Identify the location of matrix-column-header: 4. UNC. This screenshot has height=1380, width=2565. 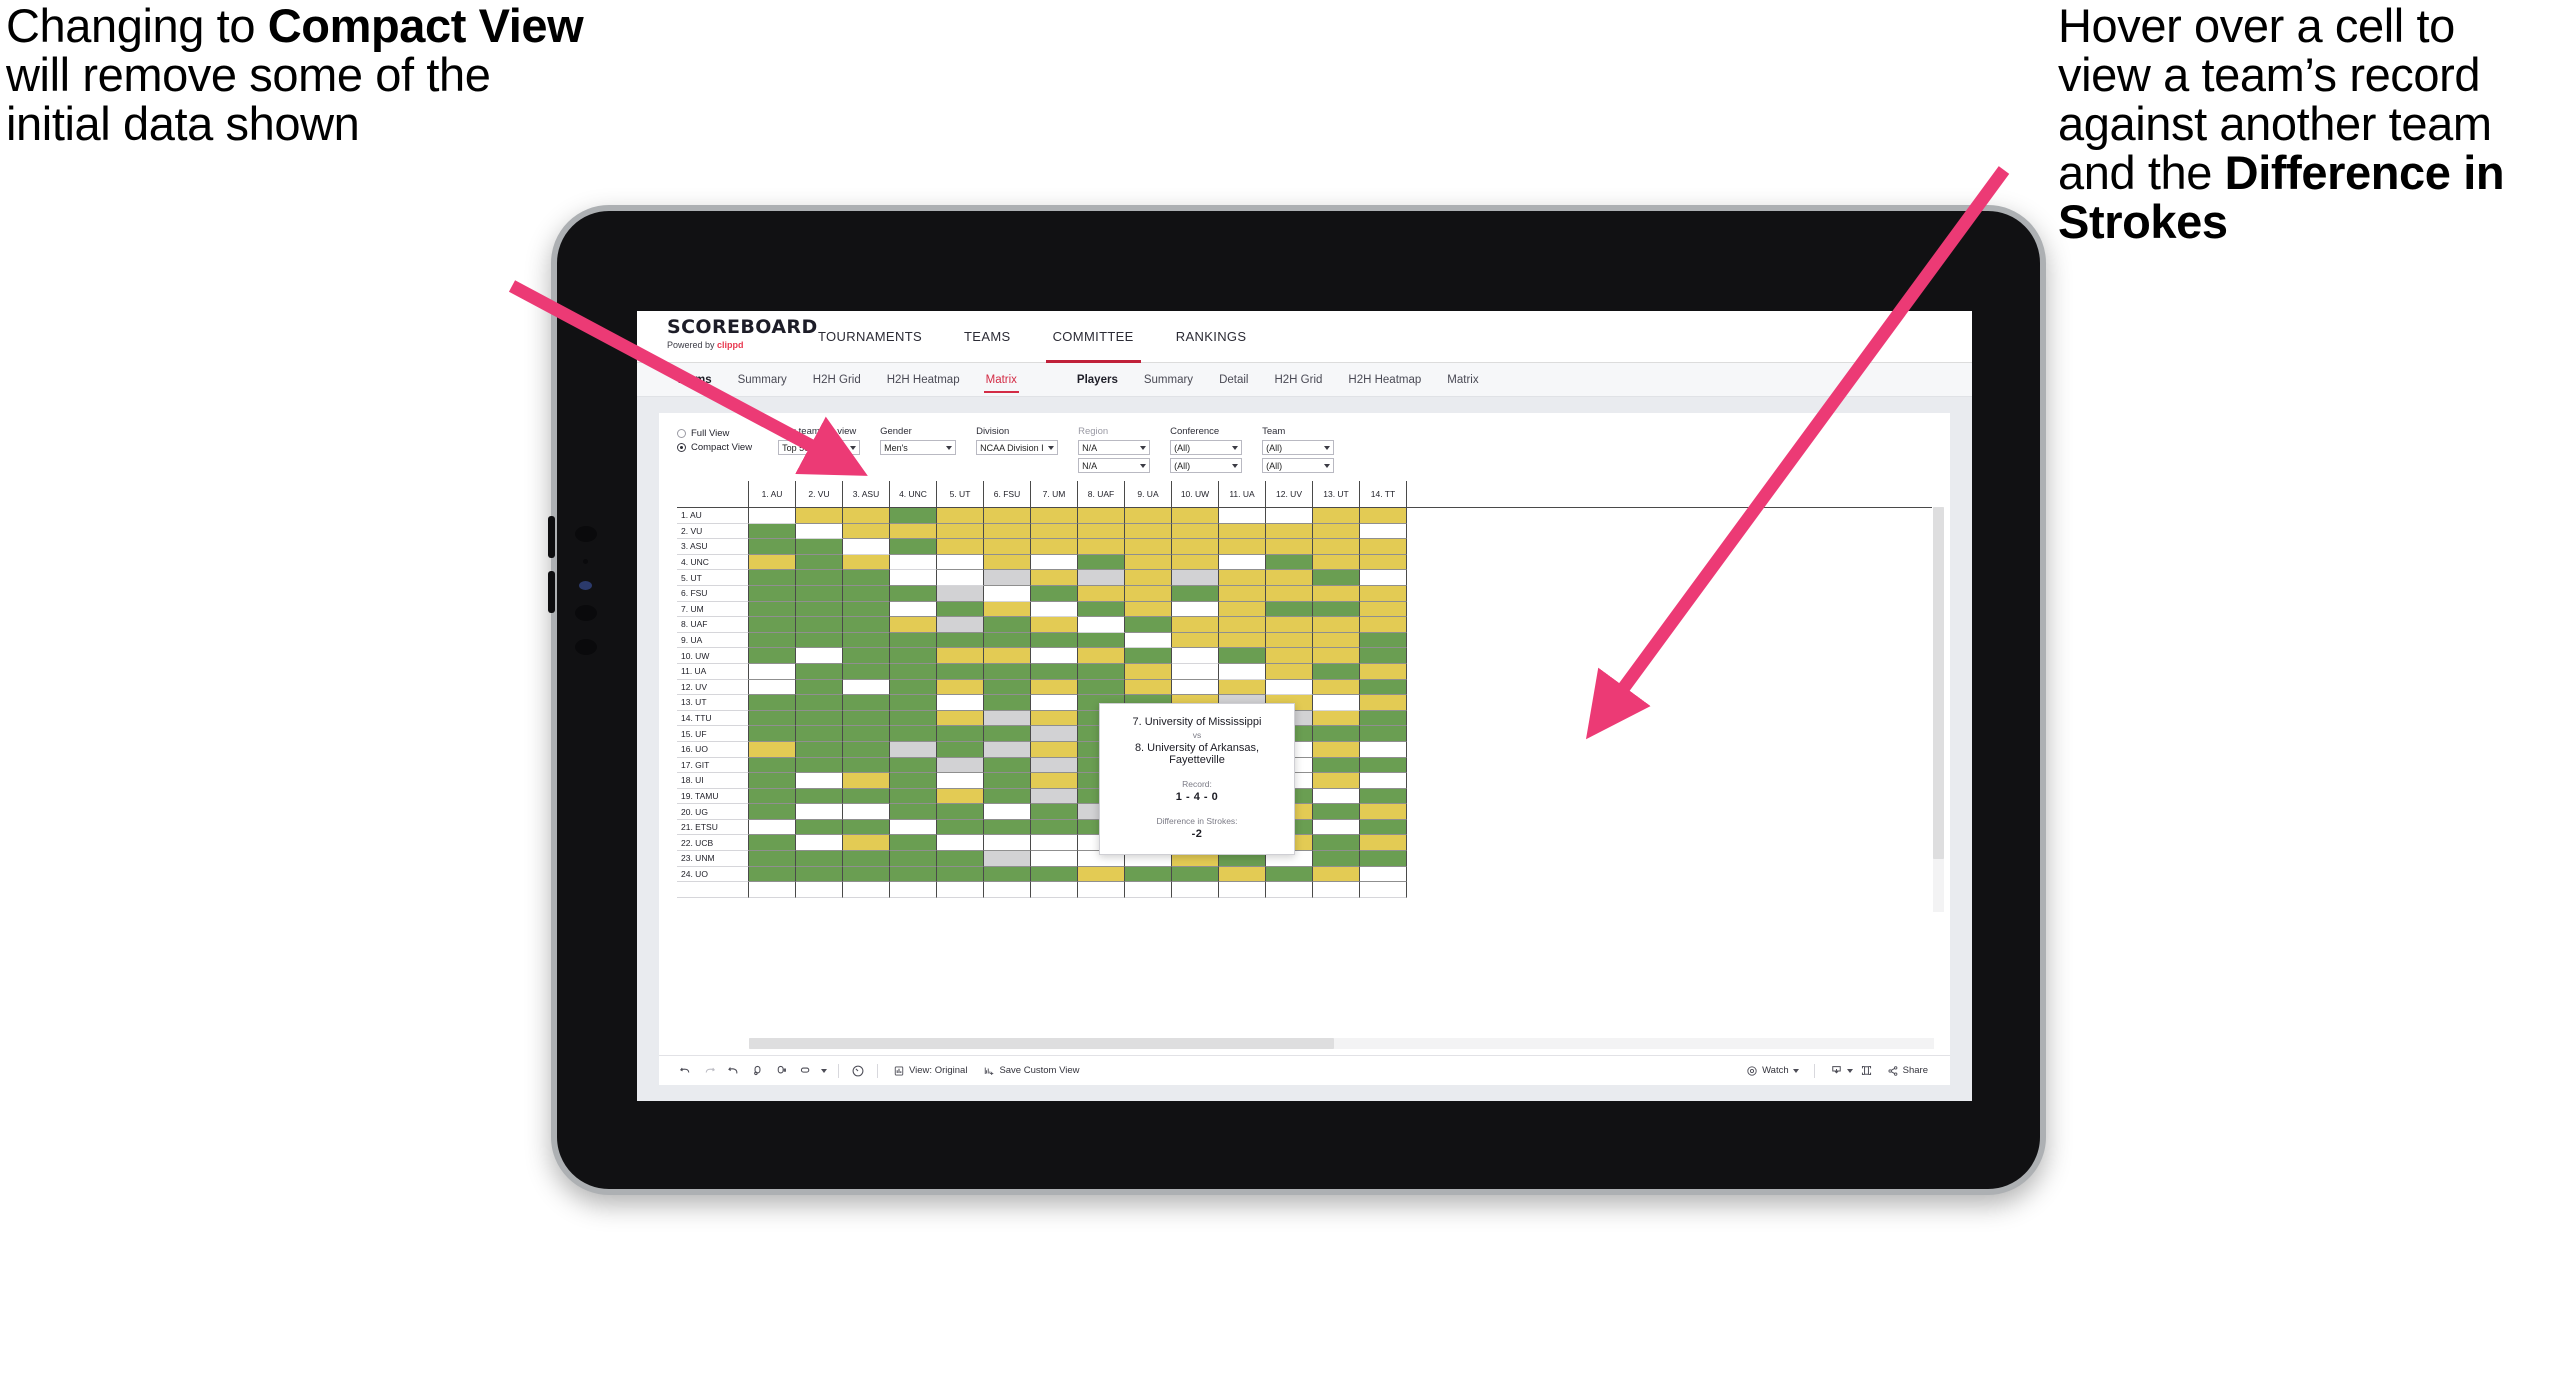
(913, 494).